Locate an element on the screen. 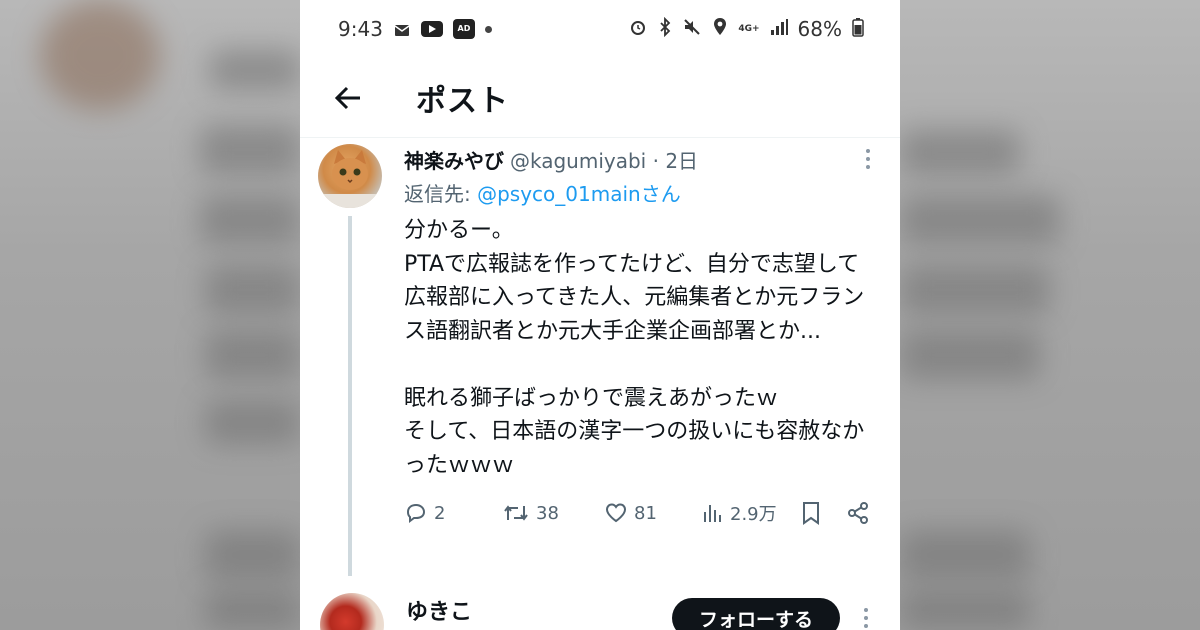  action-bar: 2 38 81 2.9万 is located at coordinates (642, 513).